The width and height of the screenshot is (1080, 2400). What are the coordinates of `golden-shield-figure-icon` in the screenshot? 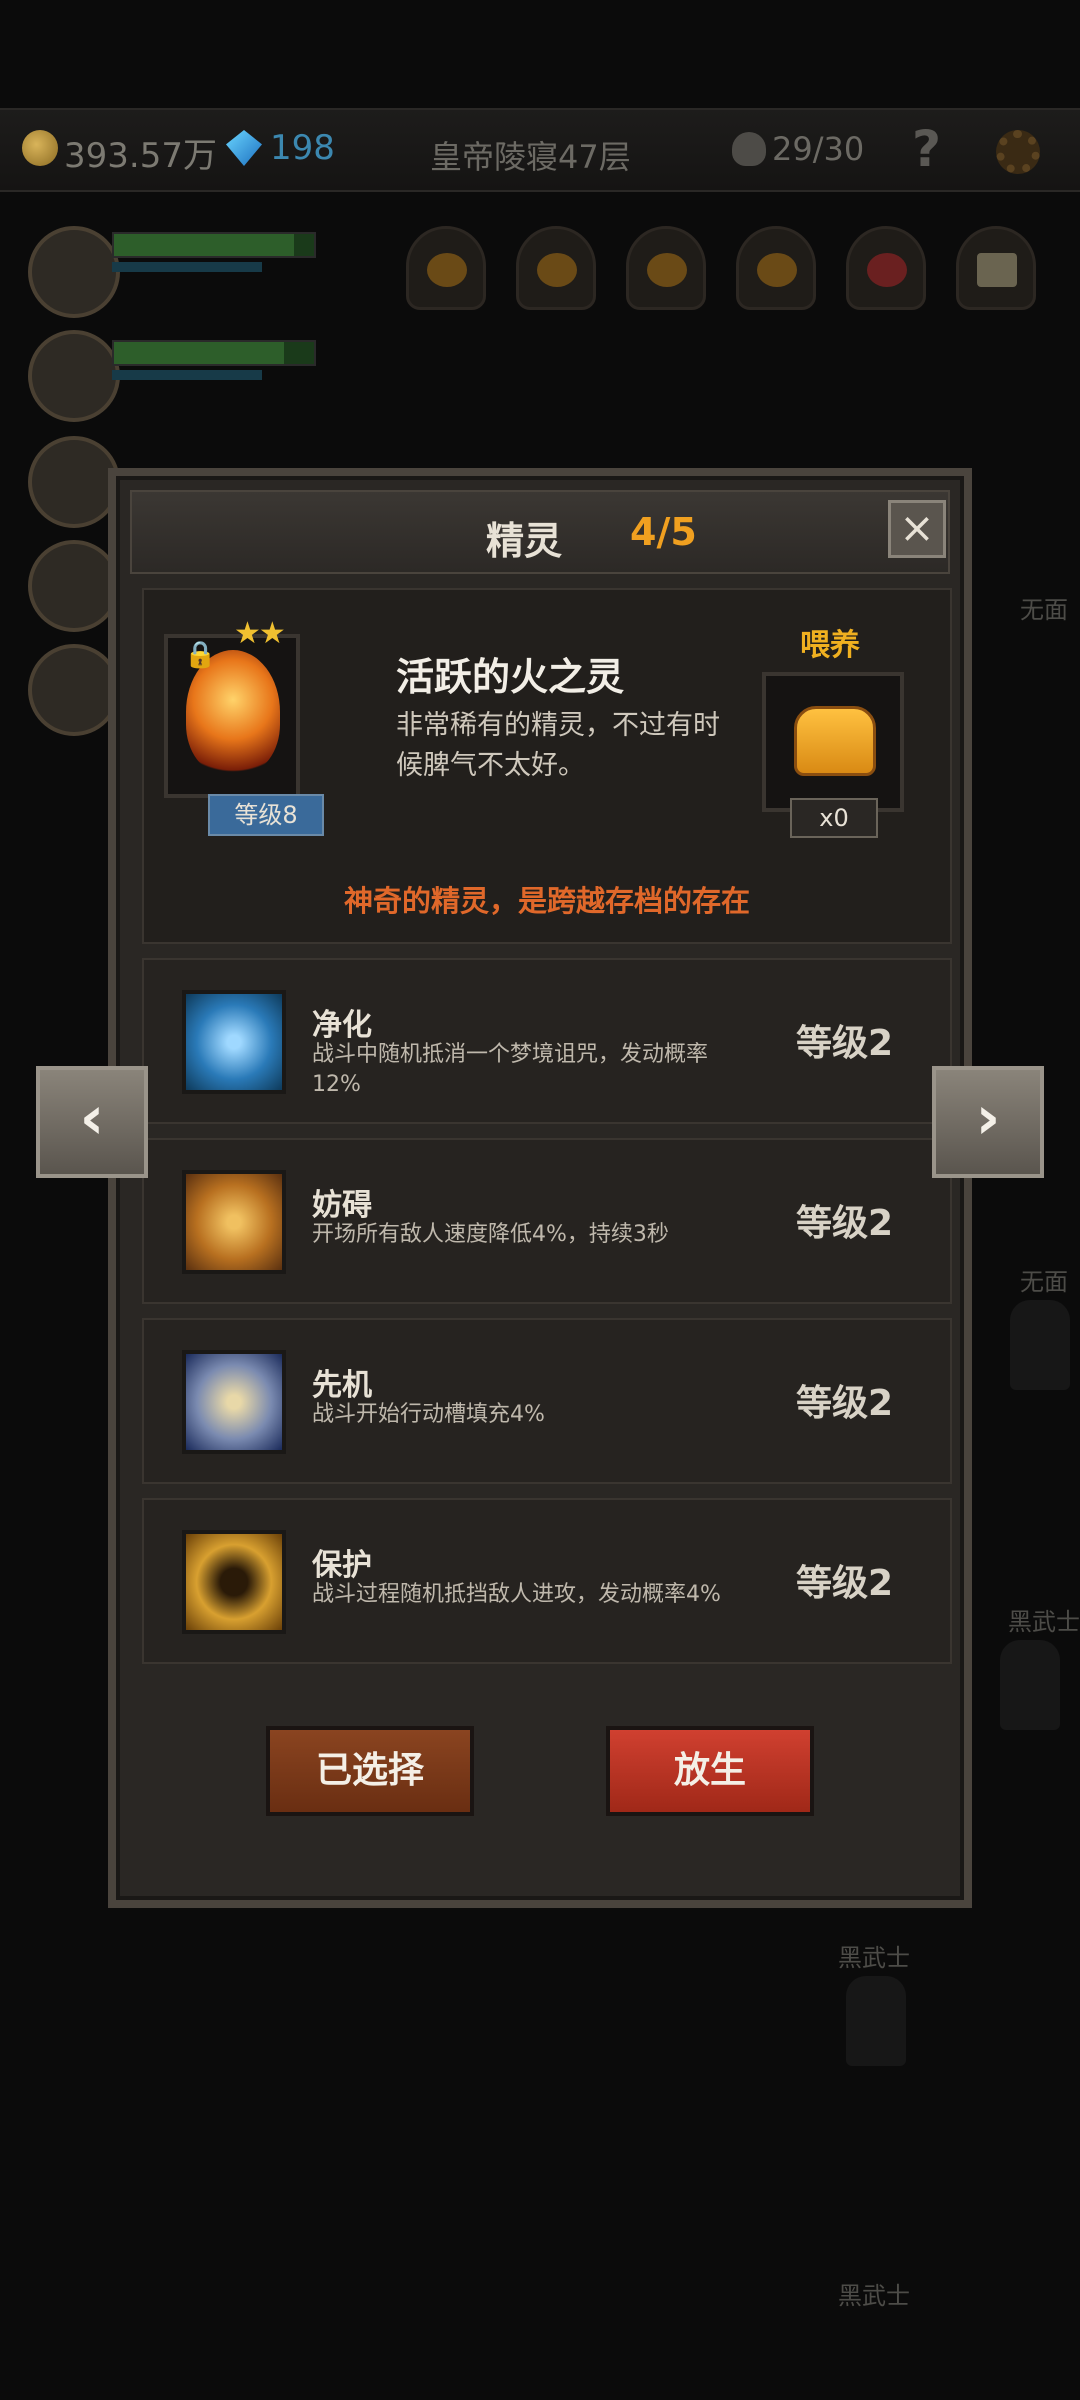 It's located at (234, 1582).